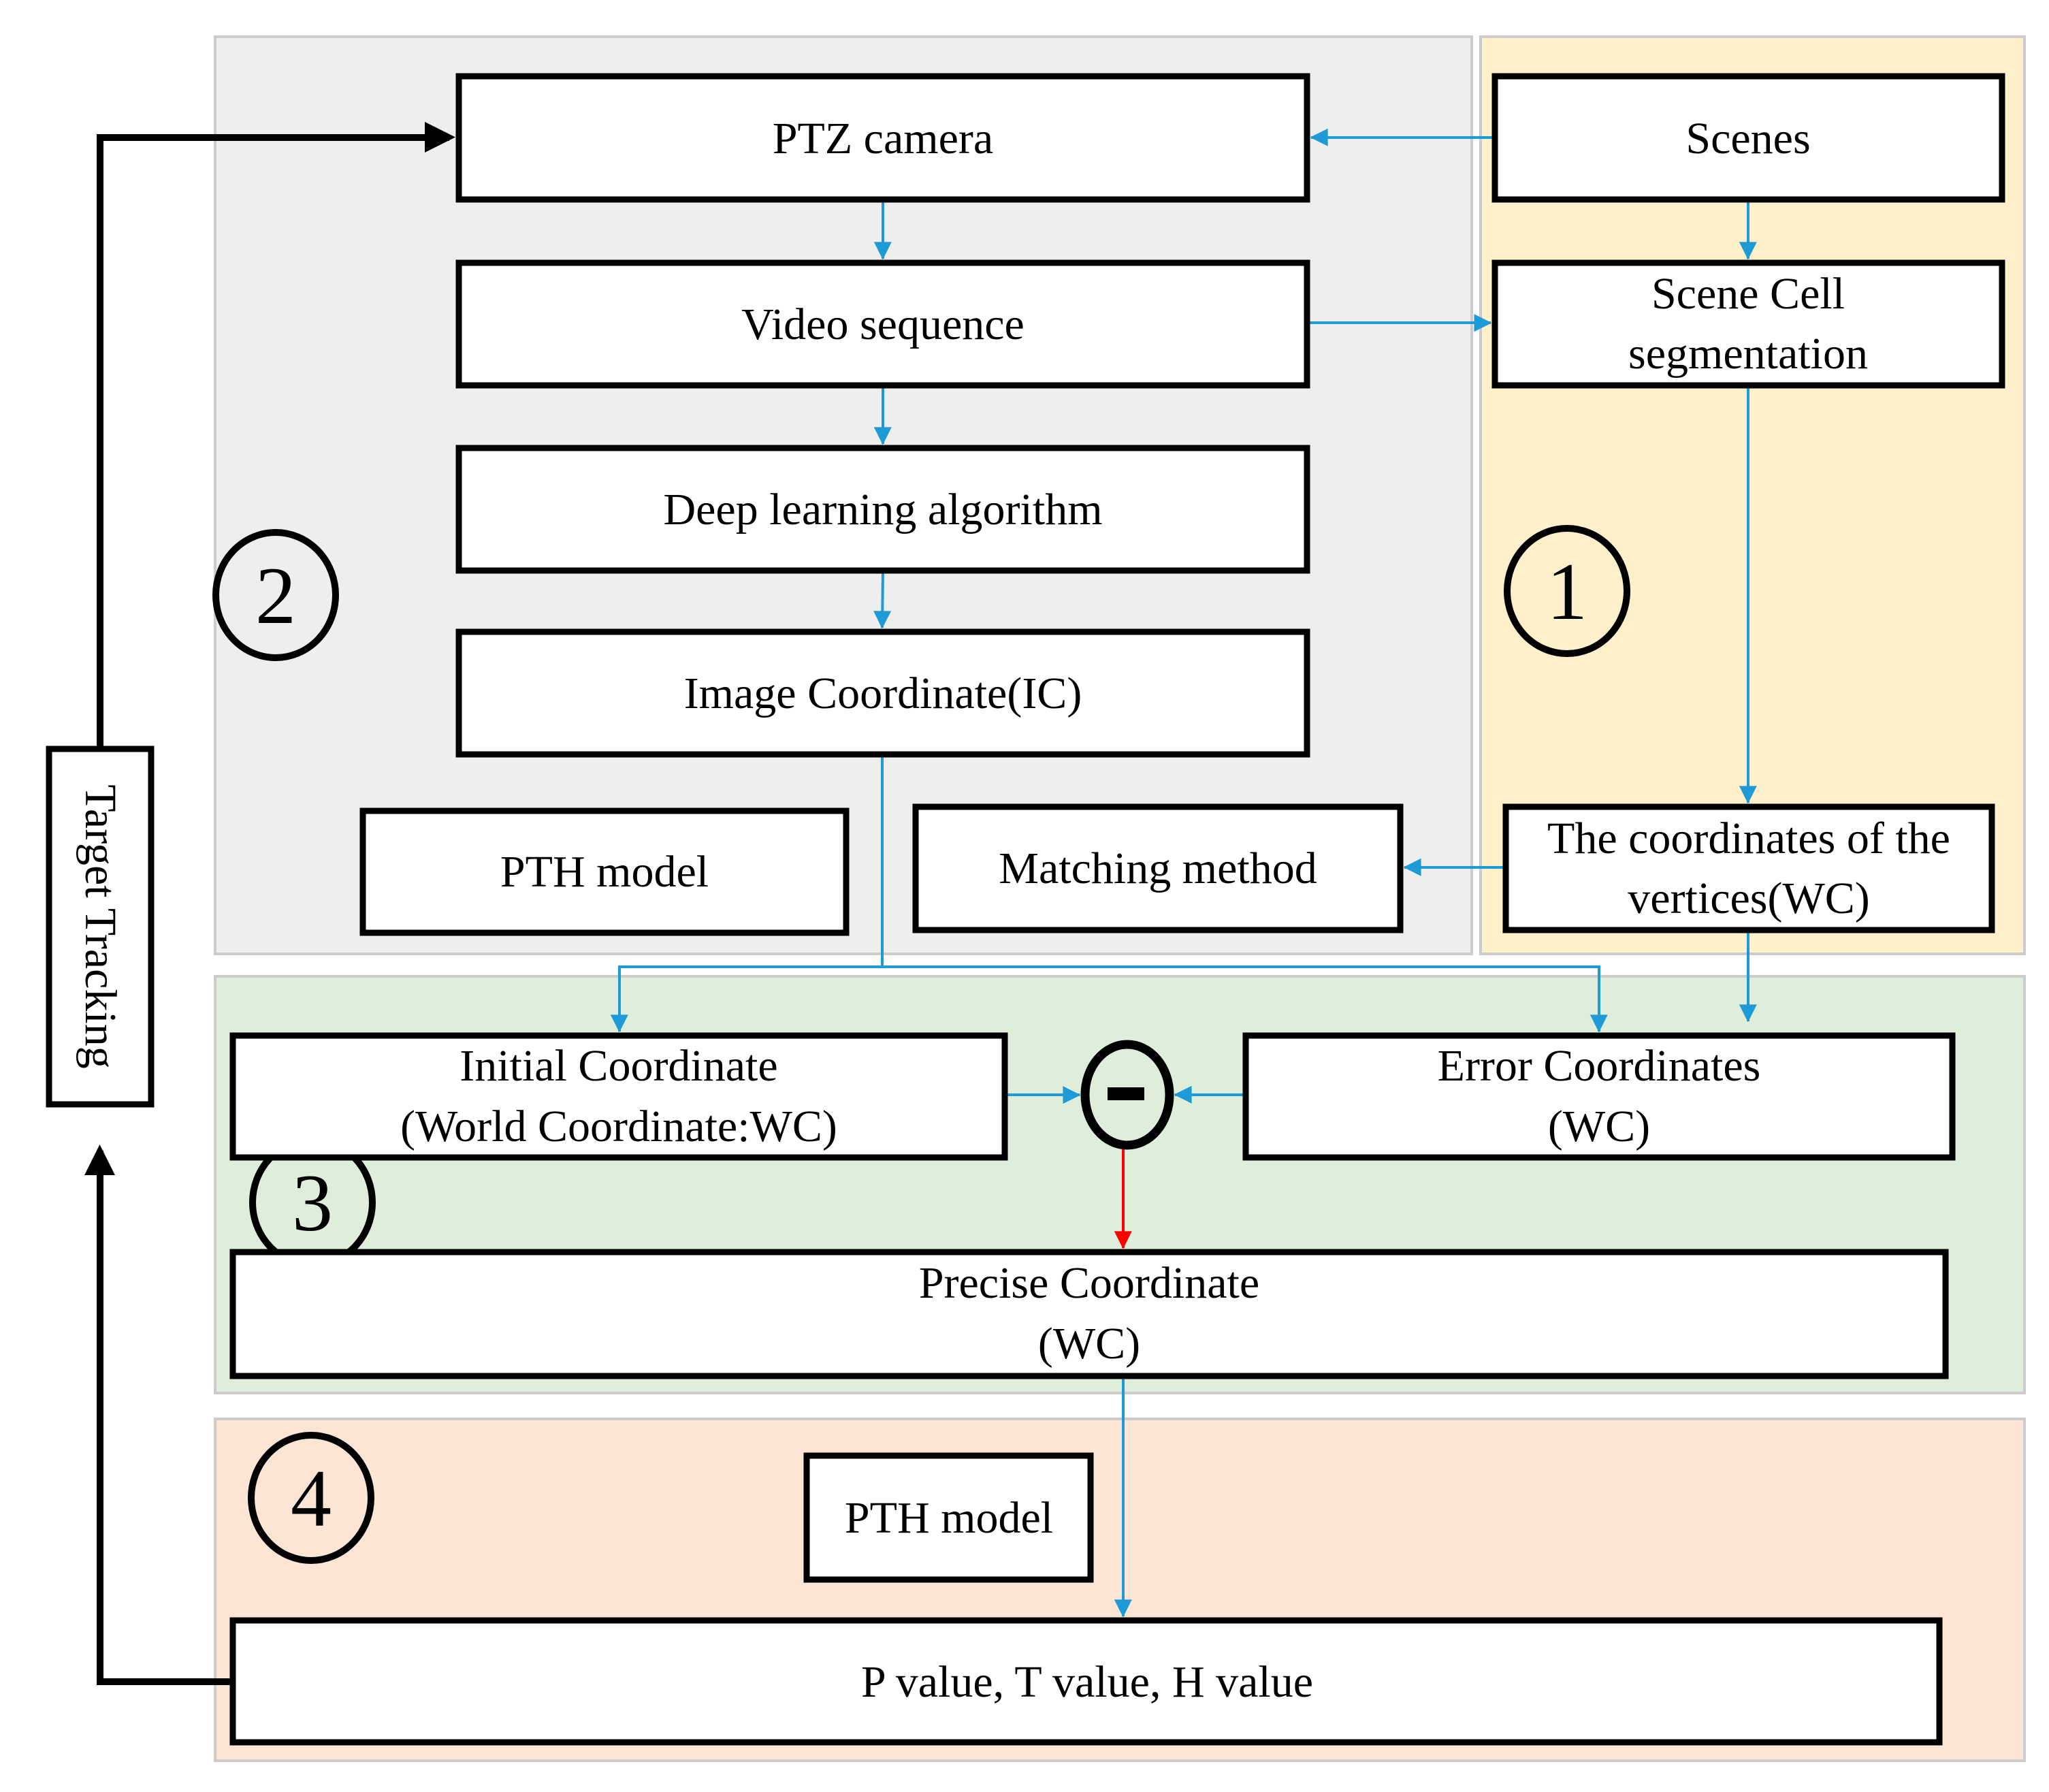  Describe the element at coordinates (312, 1202) in the screenshot. I see `svg-text: 3` at that location.